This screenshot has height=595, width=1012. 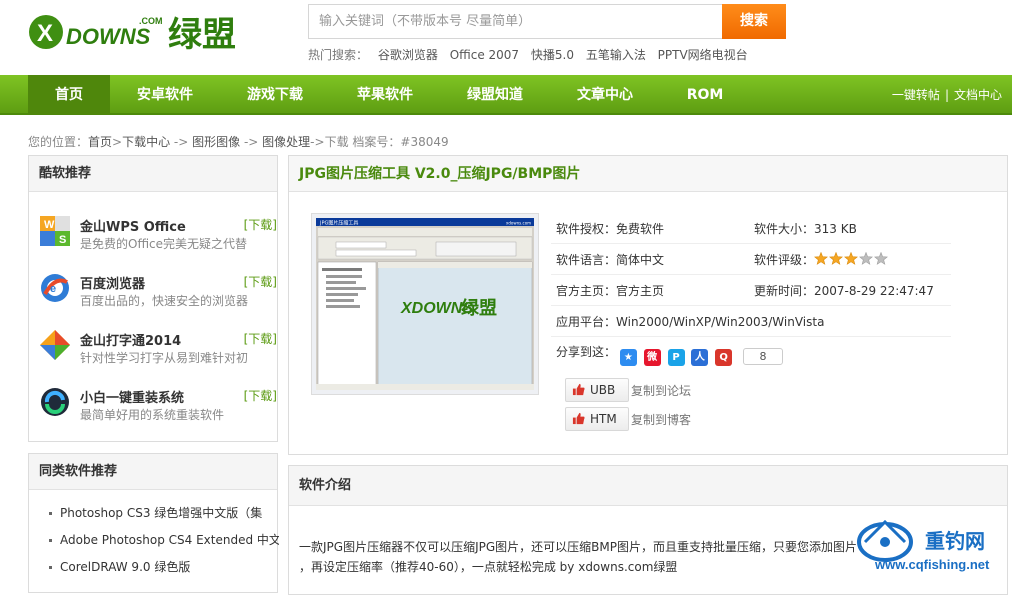 I want to click on software-name: 百度浏览器, so click(x=112, y=282).